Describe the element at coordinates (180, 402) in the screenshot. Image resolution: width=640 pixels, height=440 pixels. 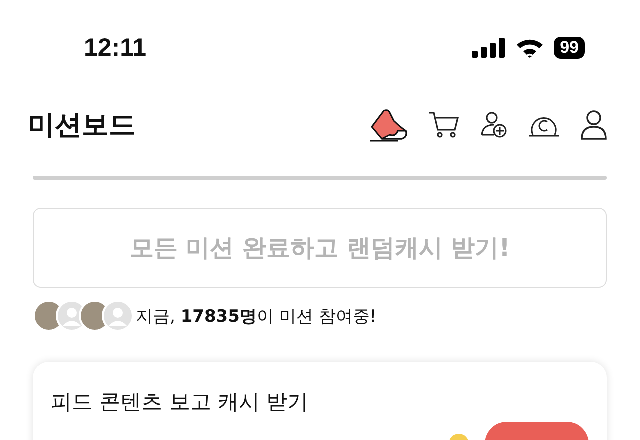
I see `mission-title: 피드 콘텐츠 보고 캐시 받기` at that location.